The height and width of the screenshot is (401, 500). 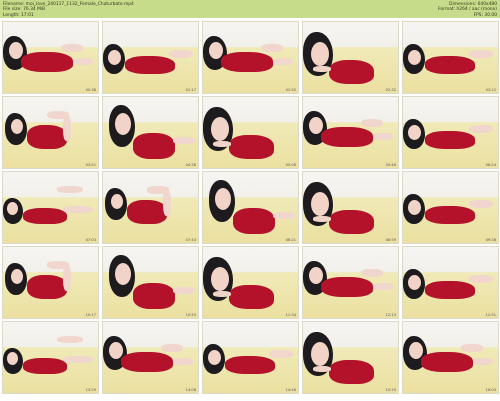 What do you see at coordinates (490, 165) in the screenshot?
I see `frame-timestamp: 06:24` at bounding box center [490, 165].